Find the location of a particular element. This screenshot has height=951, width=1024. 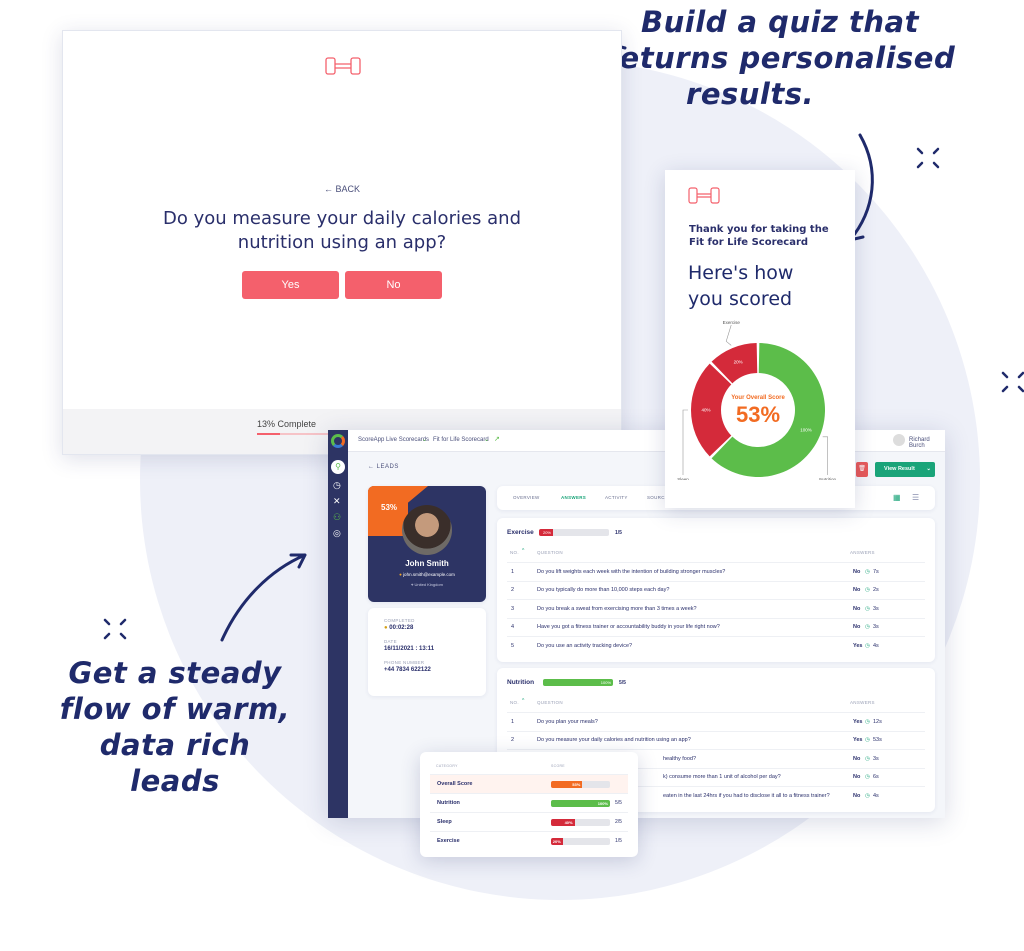

section-score-fill: 20% is located at coordinates (546, 532).